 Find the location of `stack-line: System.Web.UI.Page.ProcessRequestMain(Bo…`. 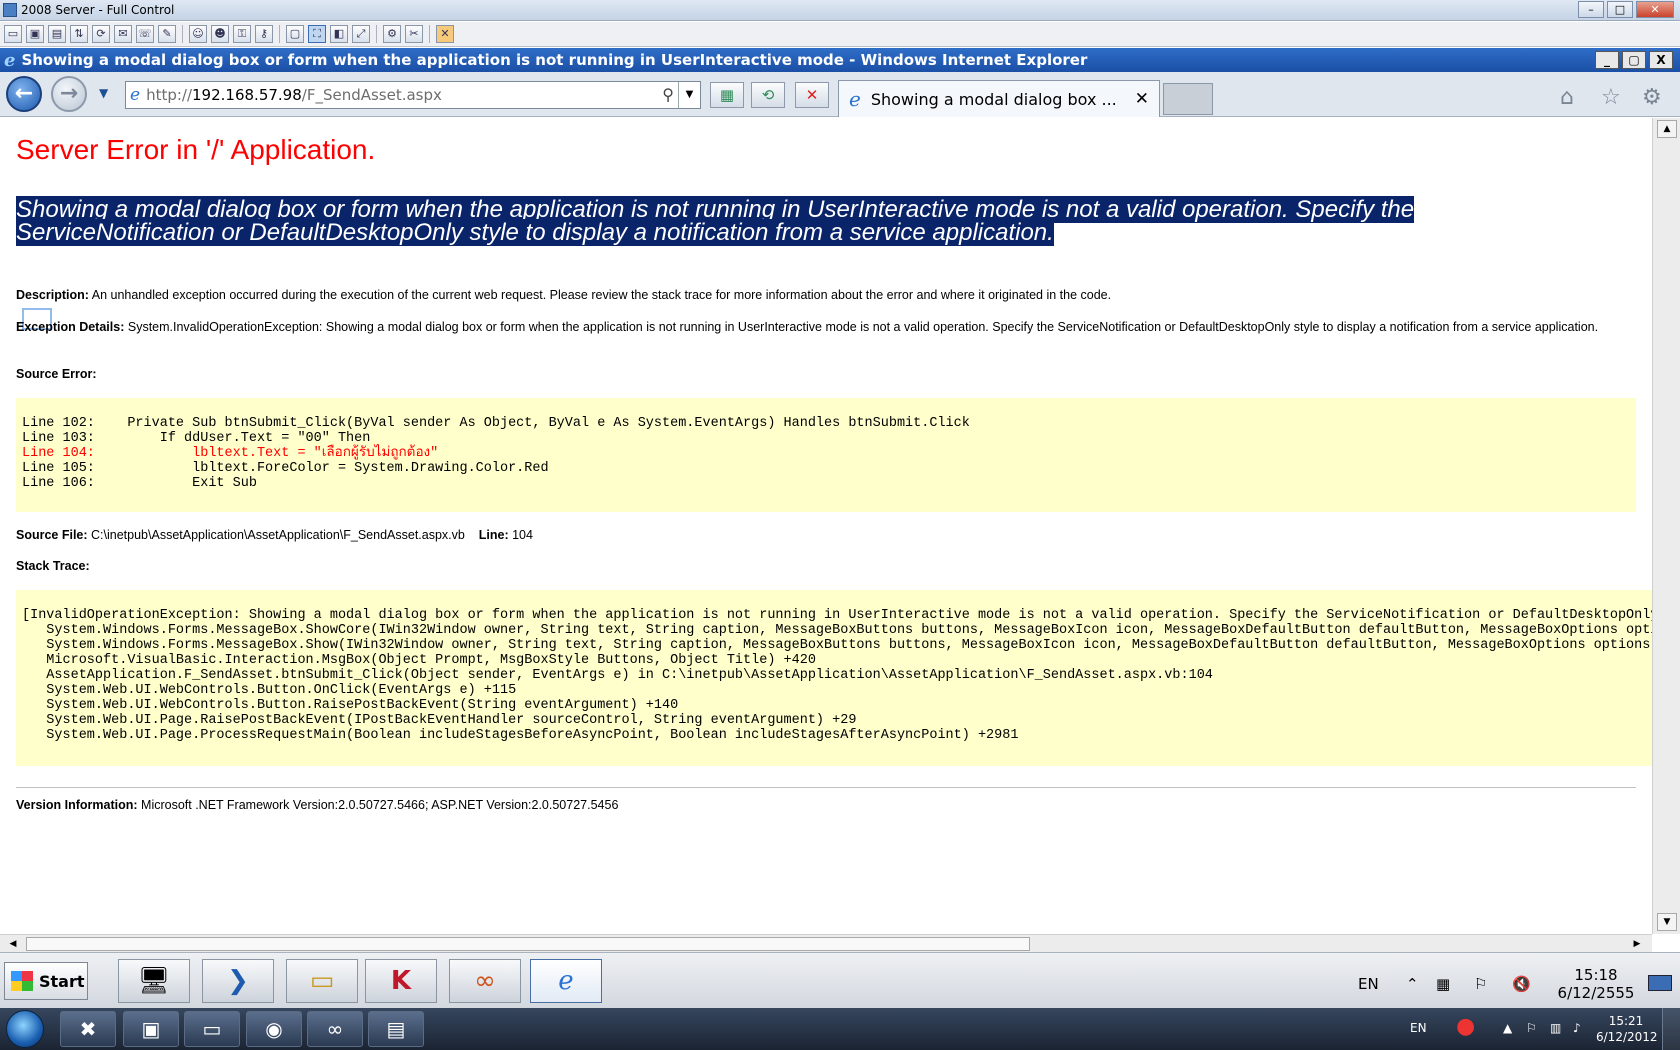

stack-line: System.Web.UI.Page.ProcessRequestMain(Bo… is located at coordinates (520, 735).